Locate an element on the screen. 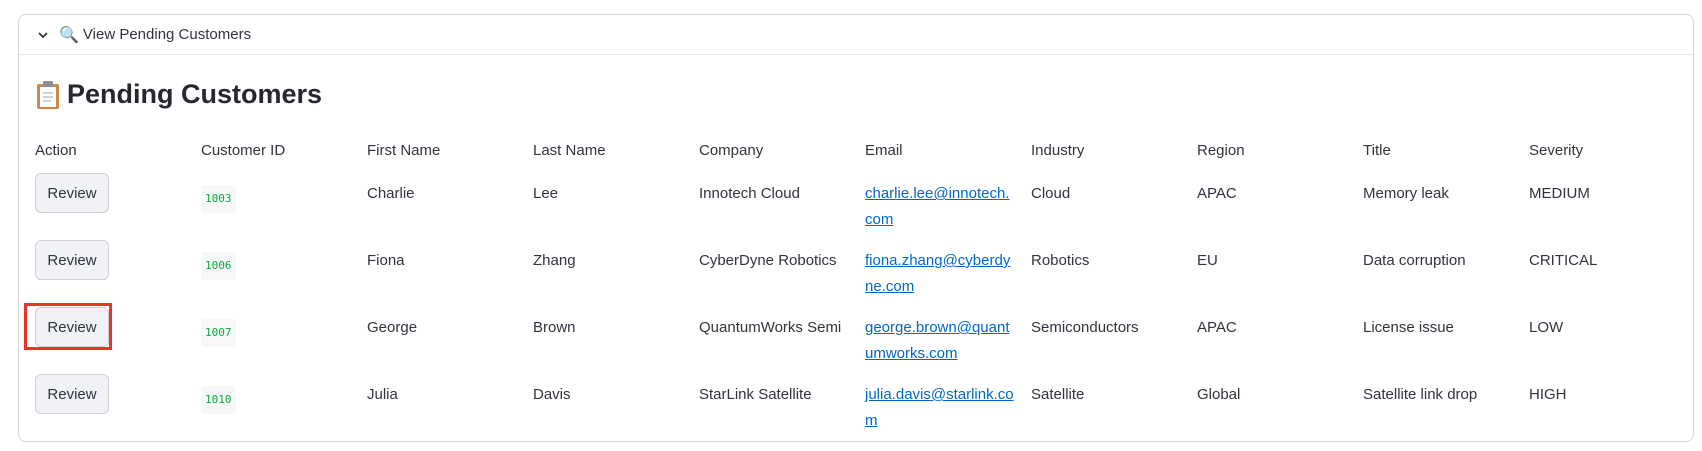 Image resolution: width=1702 pixels, height=451 pixels. region: EU is located at coordinates (1207, 260).